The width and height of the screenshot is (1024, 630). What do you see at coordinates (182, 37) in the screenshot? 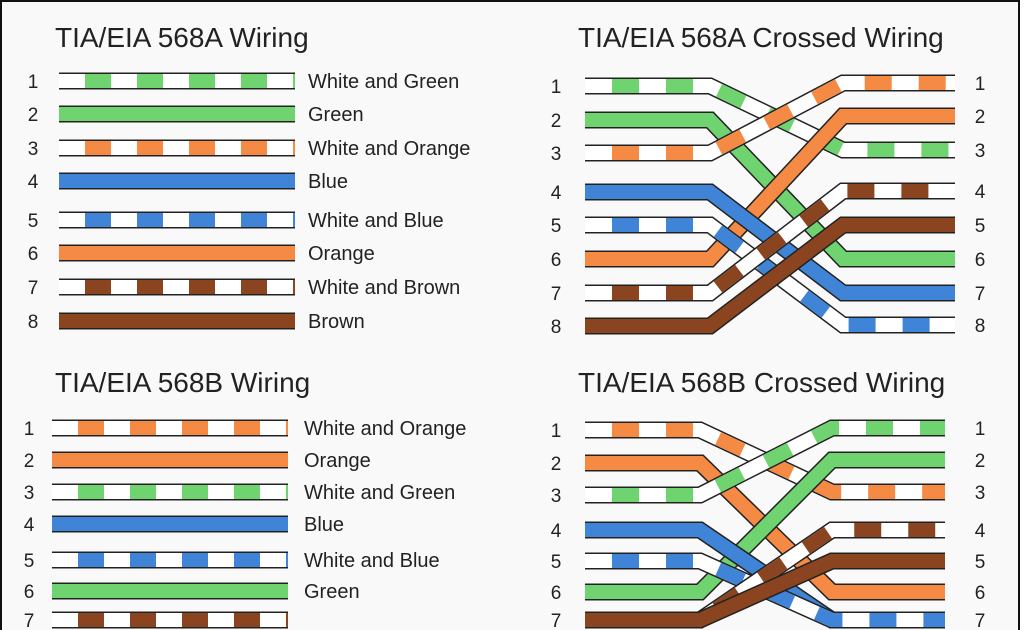
I see `title-568a-straight: TIA/EIA 568A Wiring` at bounding box center [182, 37].